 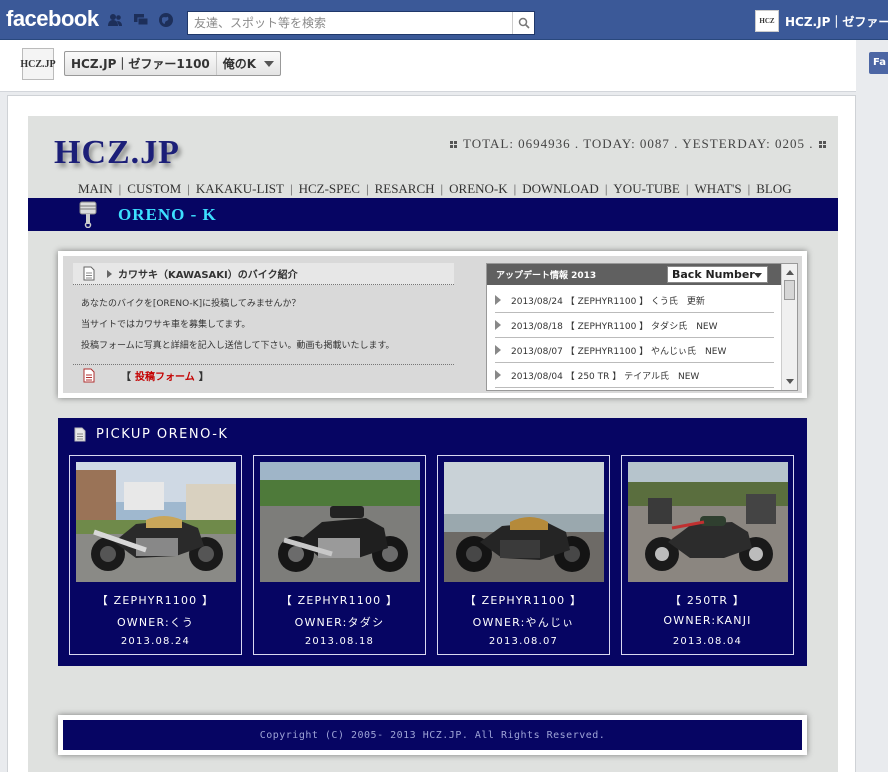 I want to click on pickup-card: 【 250TR 】 OWNER:KANJI 2013.08.04, so click(x=707, y=555).